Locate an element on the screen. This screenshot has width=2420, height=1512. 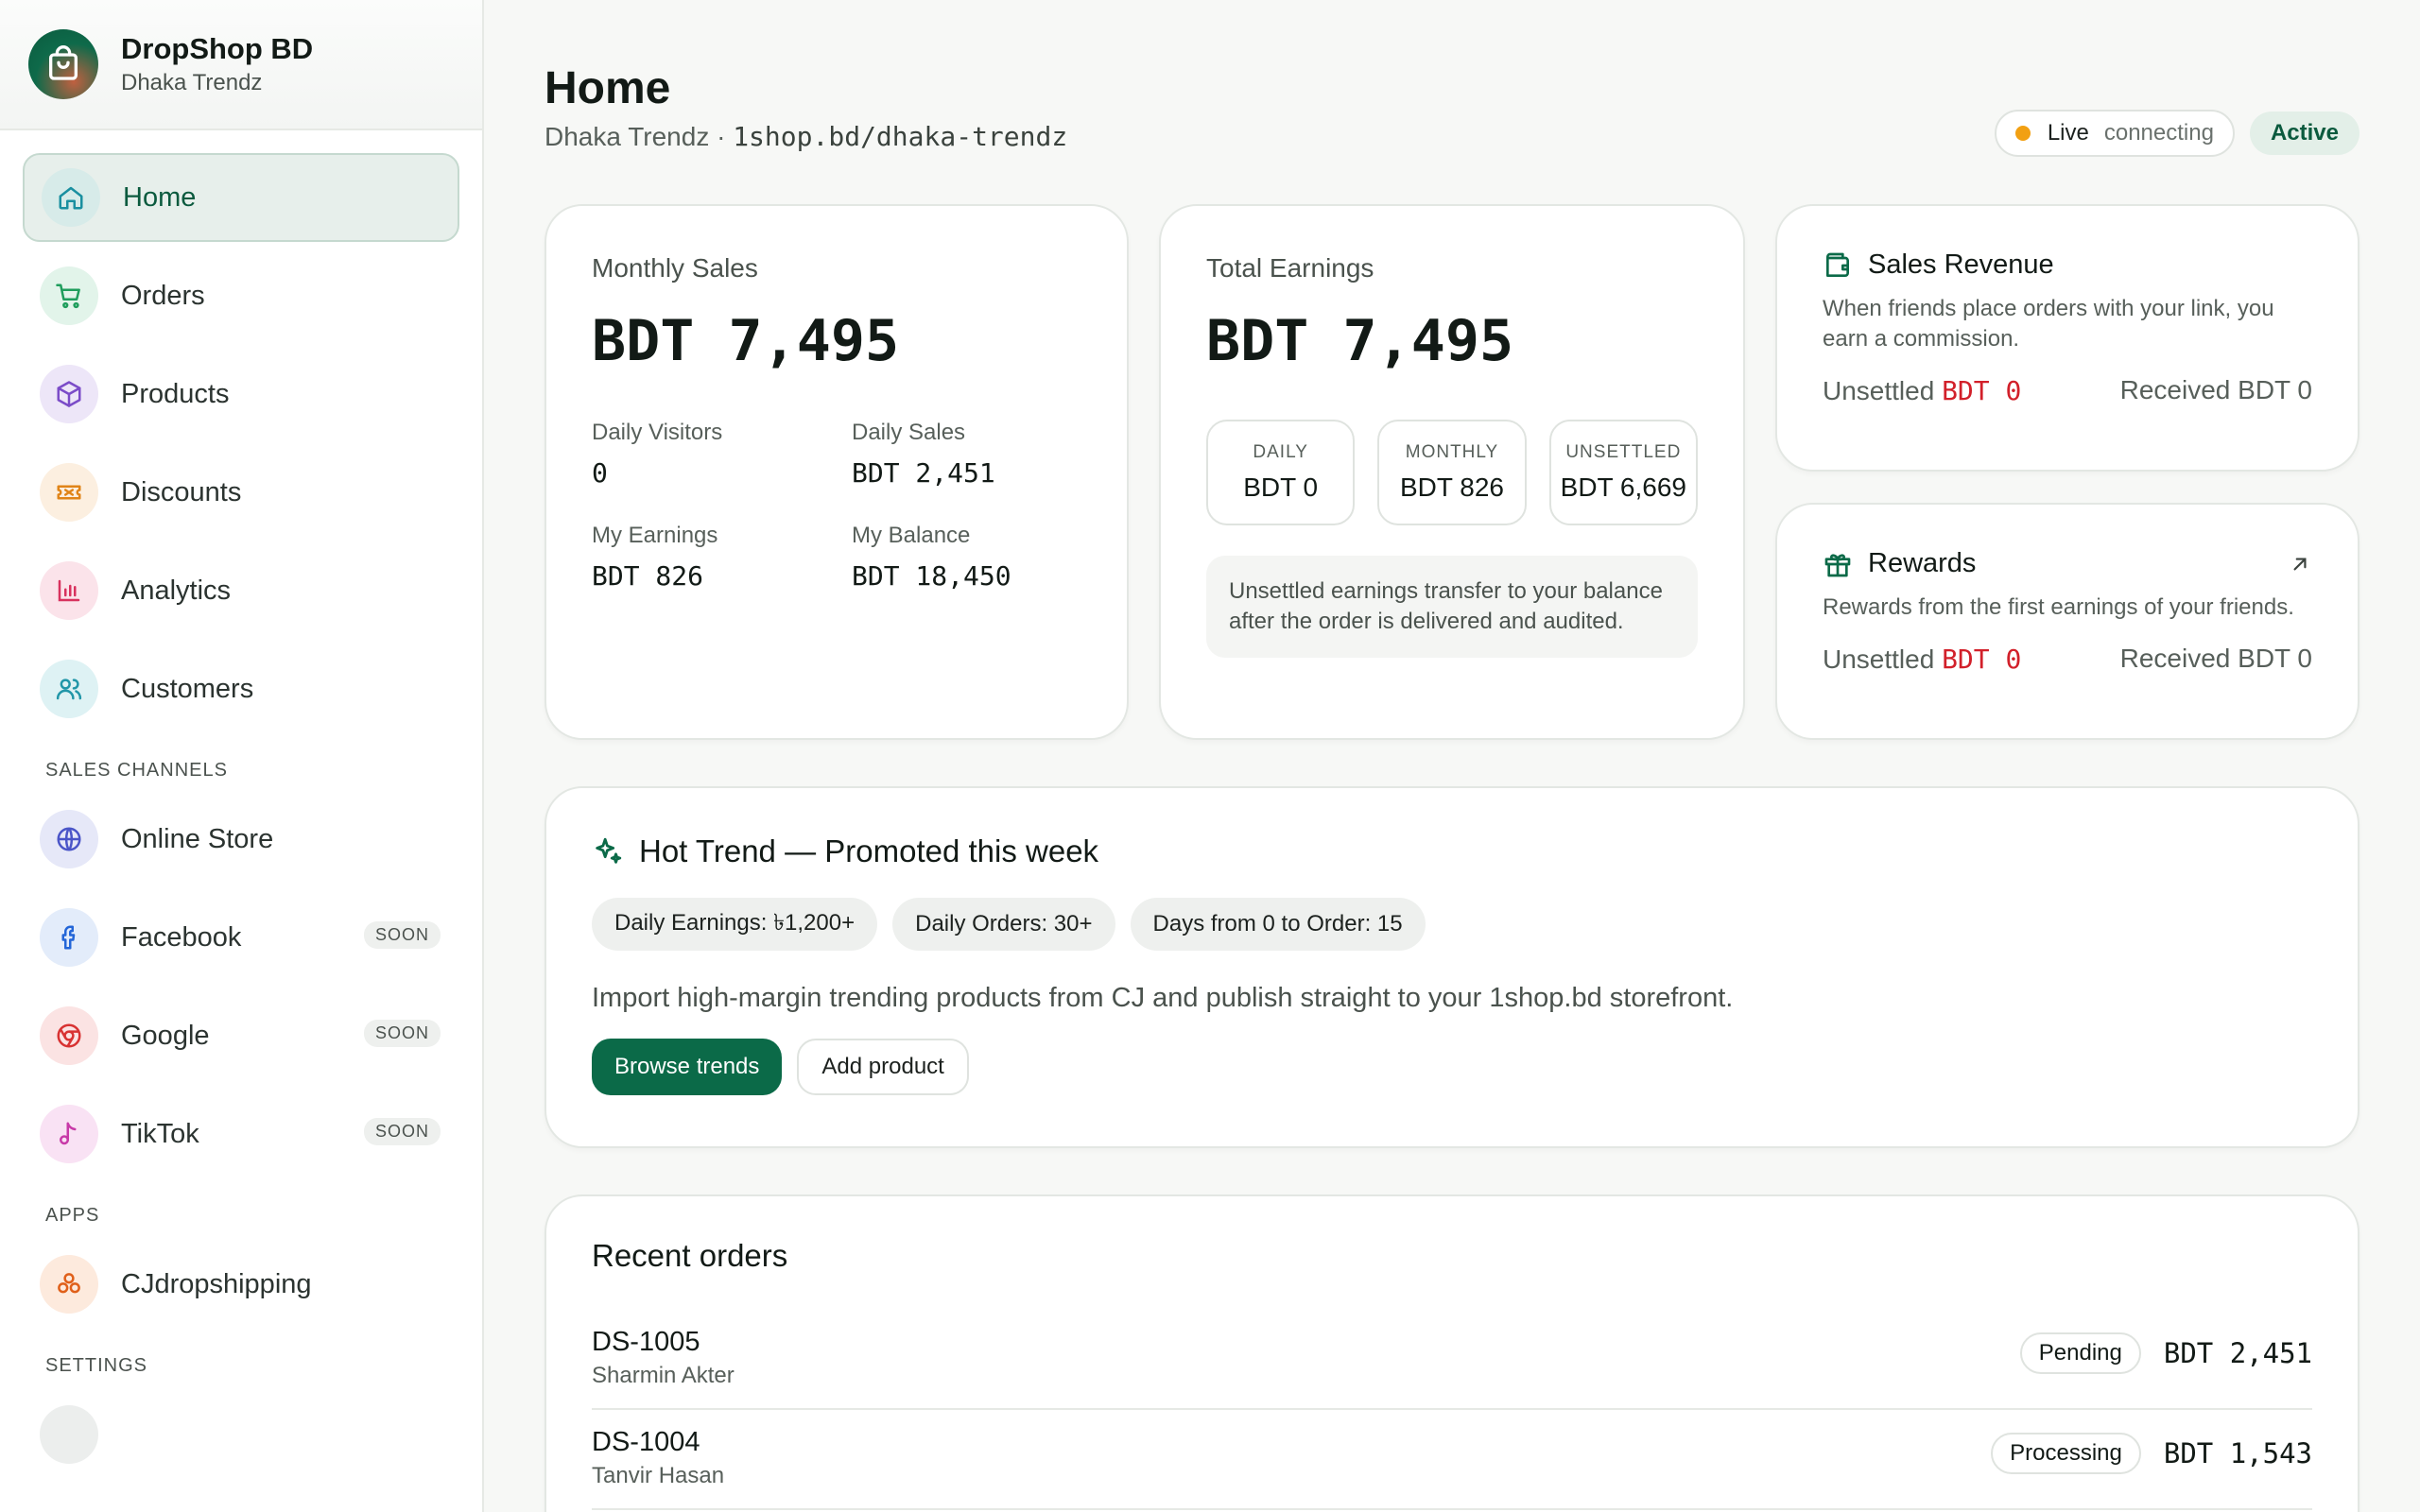
stat-label: Daily Sales is located at coordinates (909, 432).